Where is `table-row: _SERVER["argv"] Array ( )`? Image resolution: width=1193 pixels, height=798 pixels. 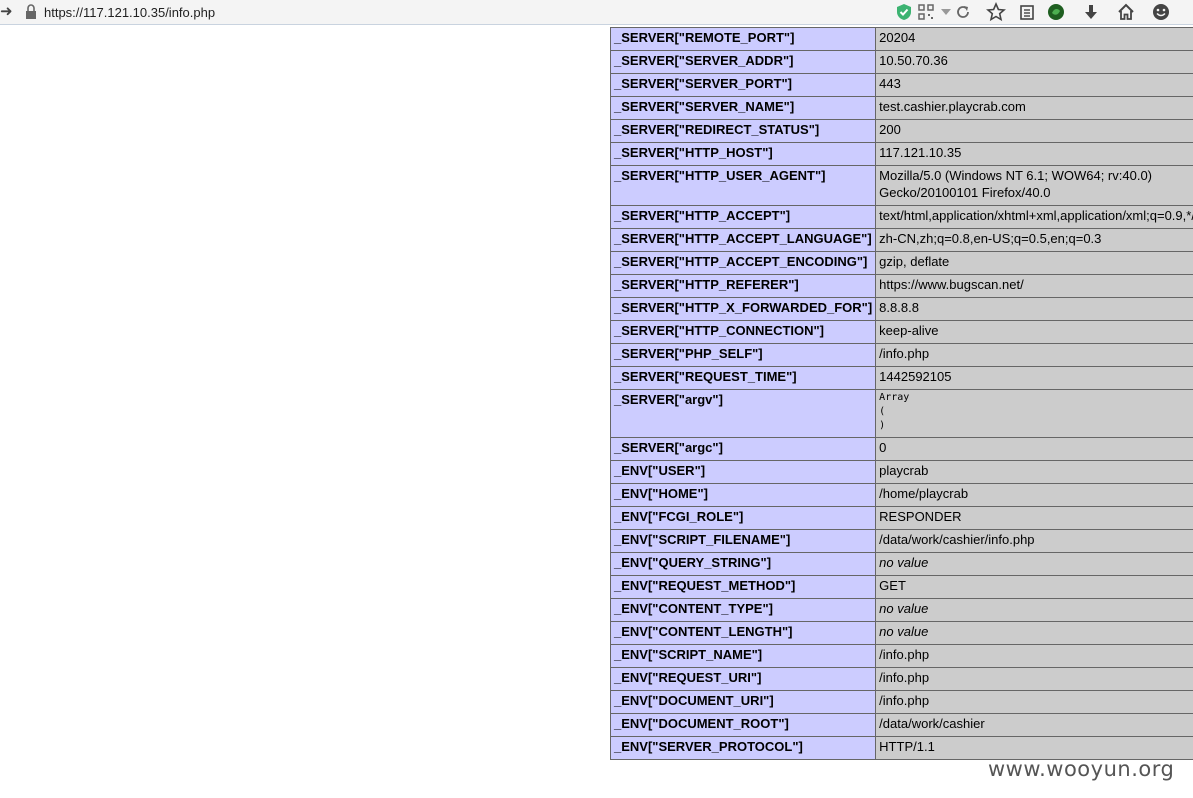 table-row: _SERVER["argv"] Array ( ) is located at coordinates (901, 413).